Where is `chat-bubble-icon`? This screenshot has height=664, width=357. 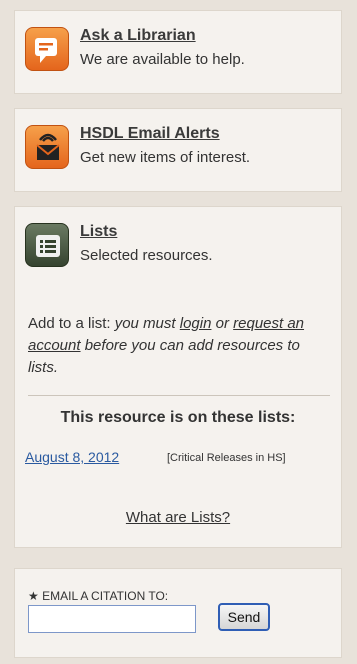
chat-bubble-icon is located at coordinates (47, 49).